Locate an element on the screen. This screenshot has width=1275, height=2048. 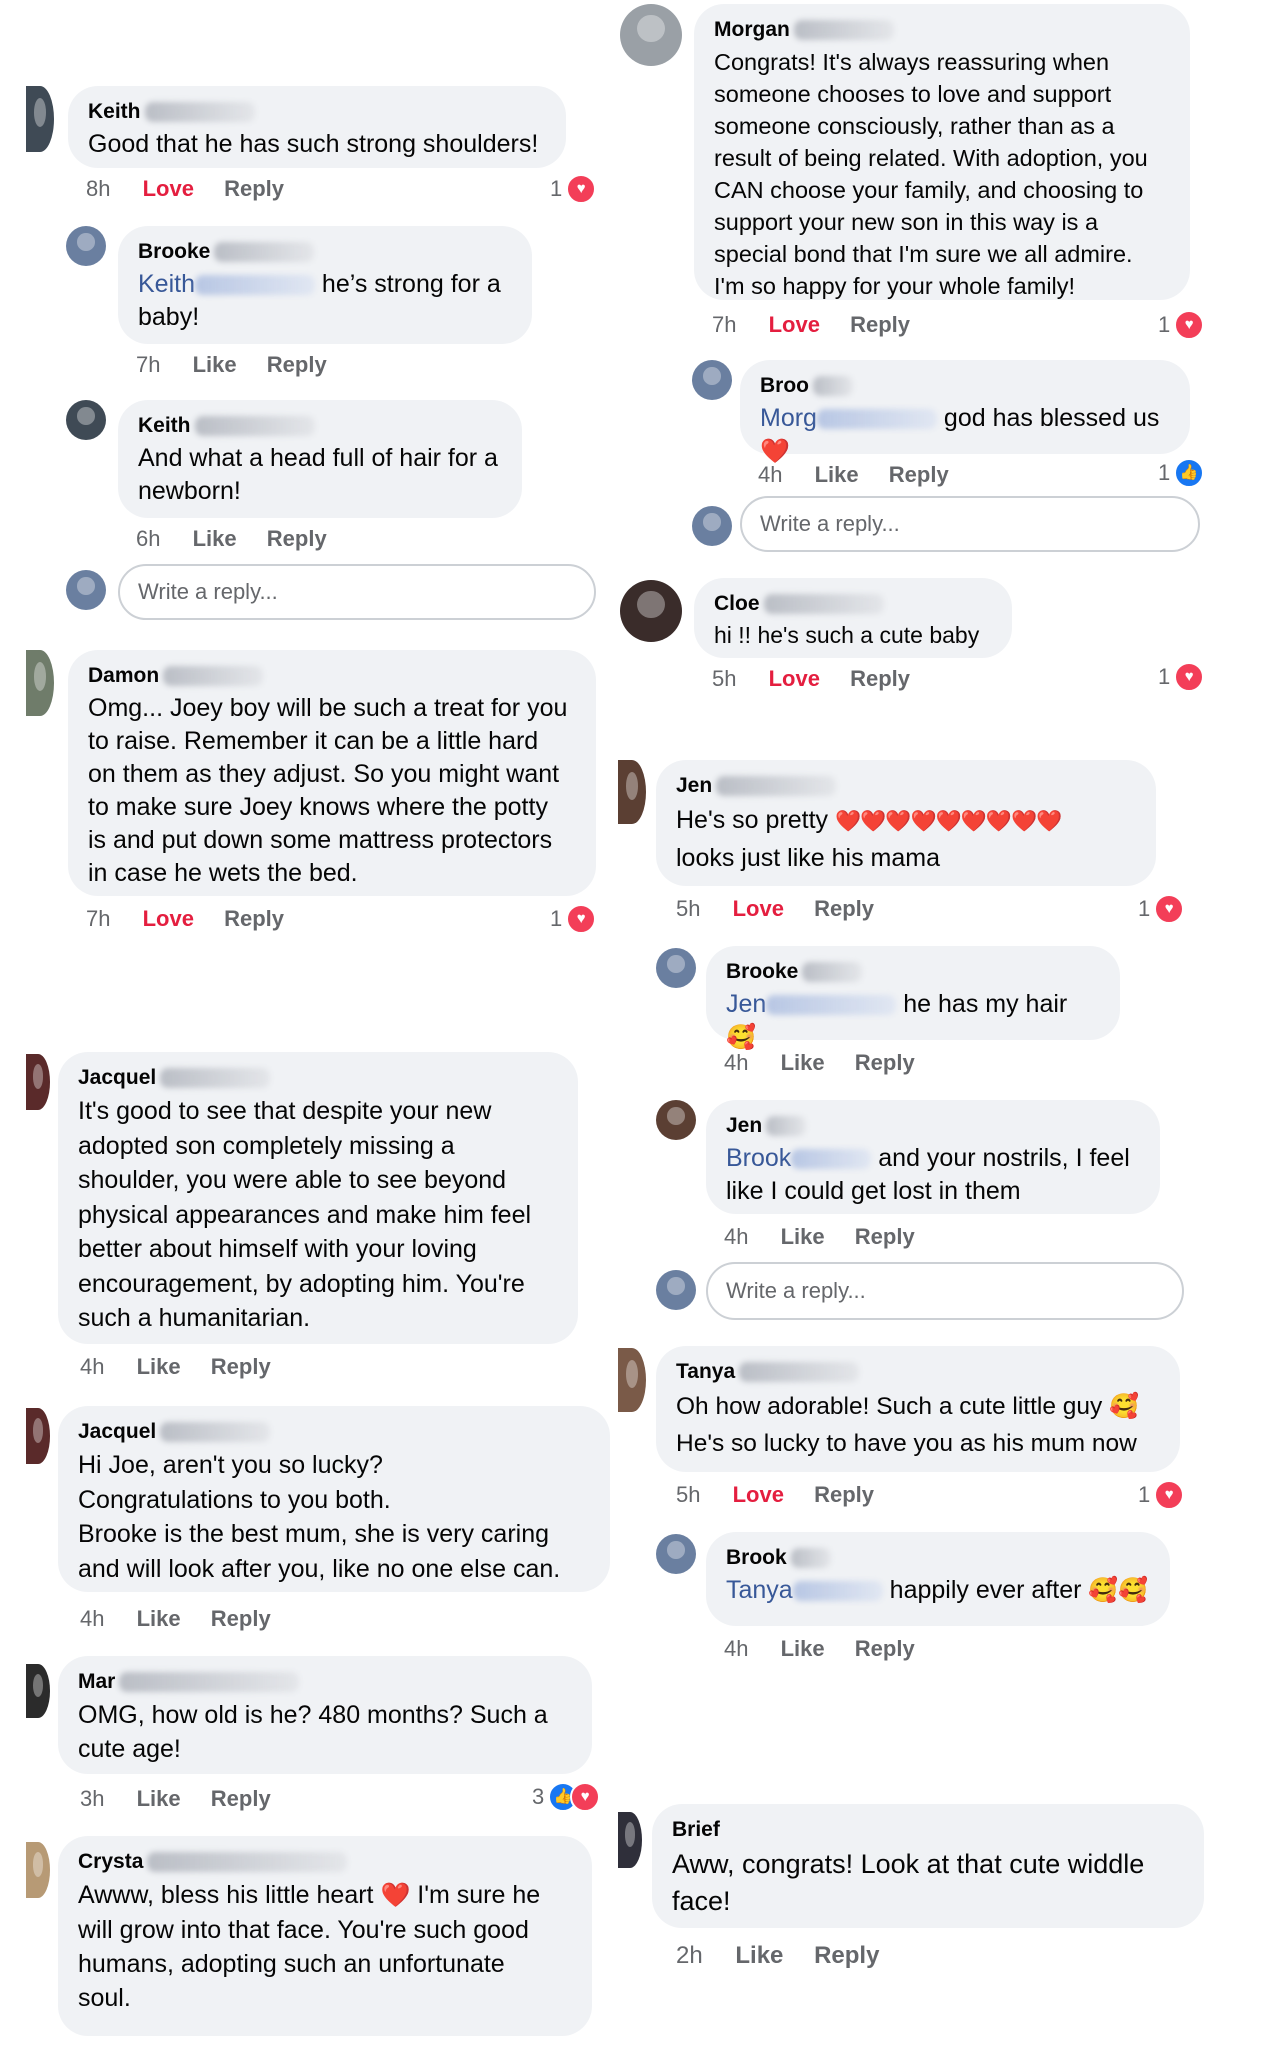
commenter-name: Brief is located at coordinates (928, 1830).